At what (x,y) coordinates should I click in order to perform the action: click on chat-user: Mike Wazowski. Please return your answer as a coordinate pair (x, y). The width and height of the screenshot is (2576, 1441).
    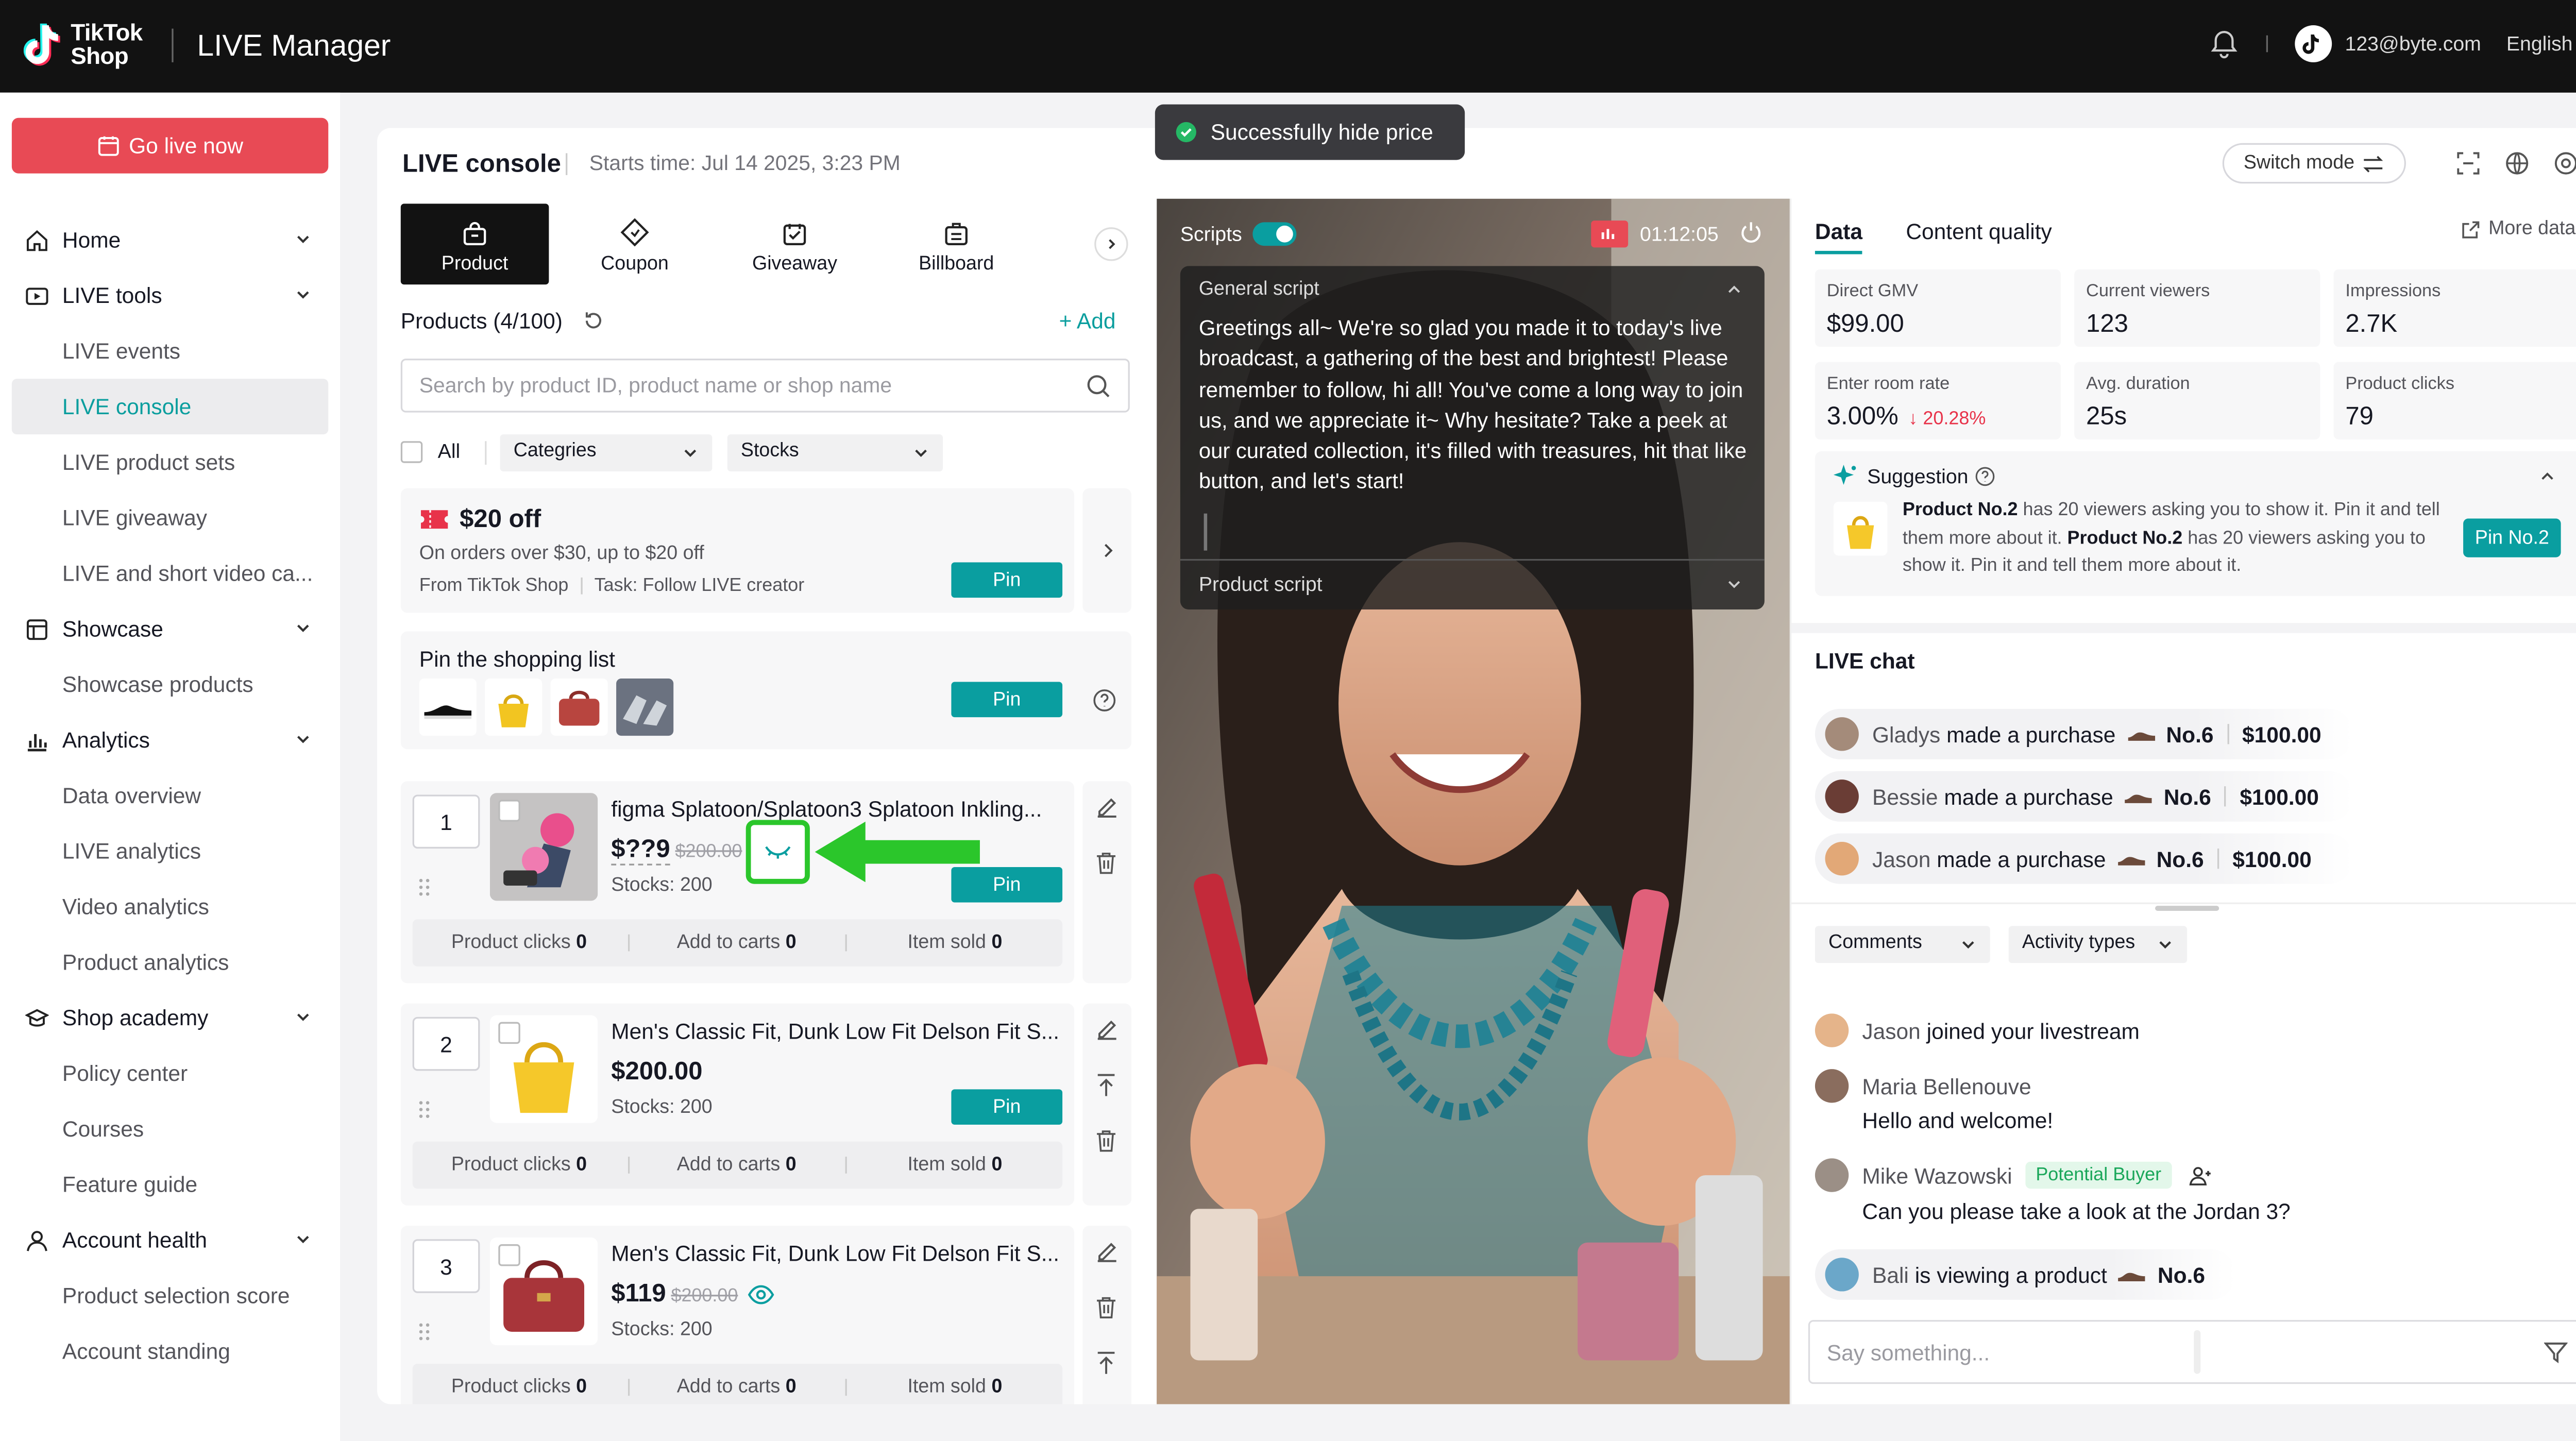
    Looking at the image, I should click on (1937, 1175).